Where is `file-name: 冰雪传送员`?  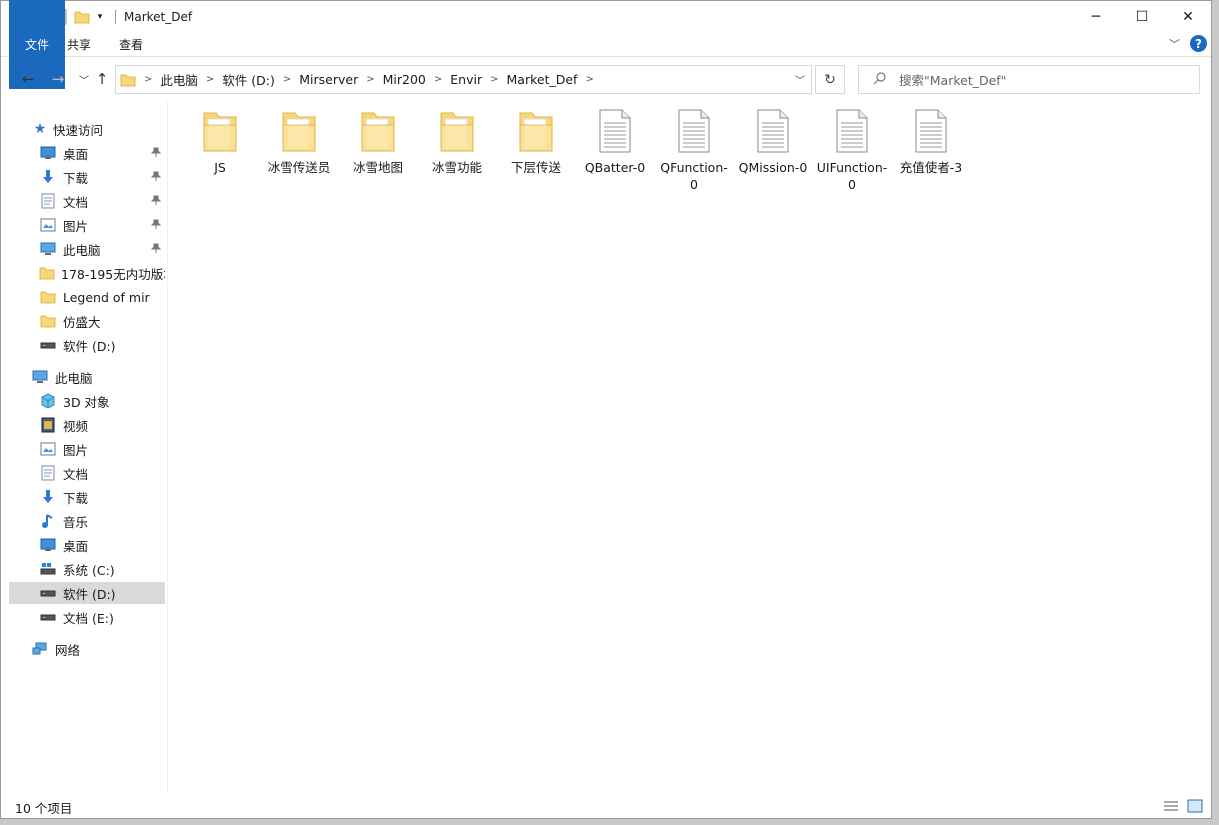 file-name: 冰雪传送员 is located at coordinates (299, 167).